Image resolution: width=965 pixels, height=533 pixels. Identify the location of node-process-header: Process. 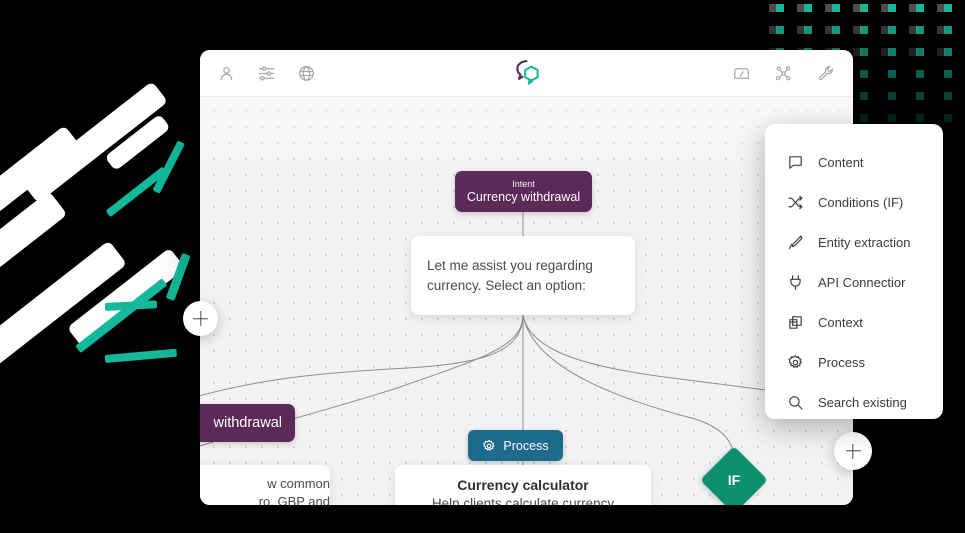
(515, 445).